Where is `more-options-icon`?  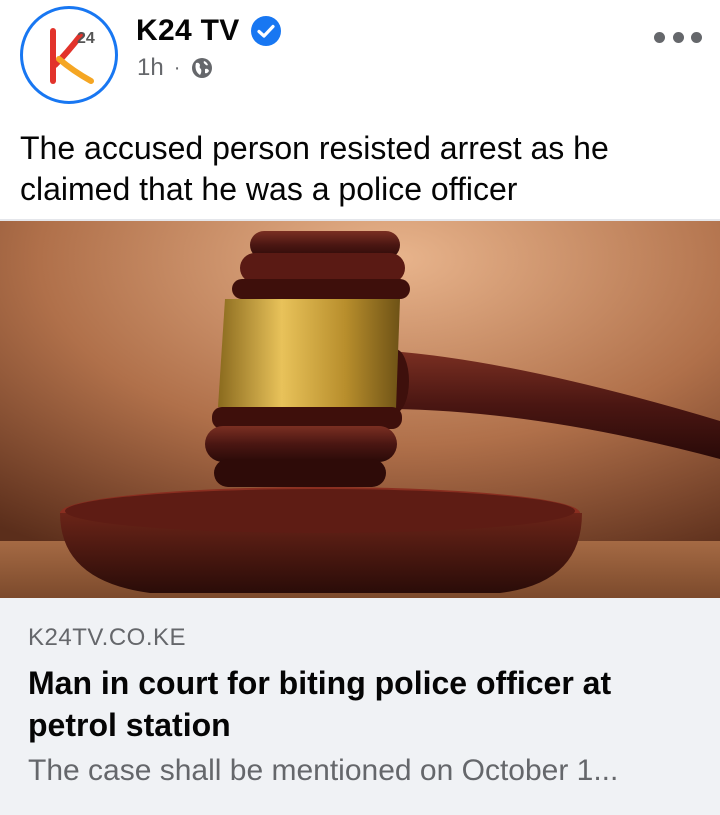
more-options-icon is located at coordinates (678, 37).